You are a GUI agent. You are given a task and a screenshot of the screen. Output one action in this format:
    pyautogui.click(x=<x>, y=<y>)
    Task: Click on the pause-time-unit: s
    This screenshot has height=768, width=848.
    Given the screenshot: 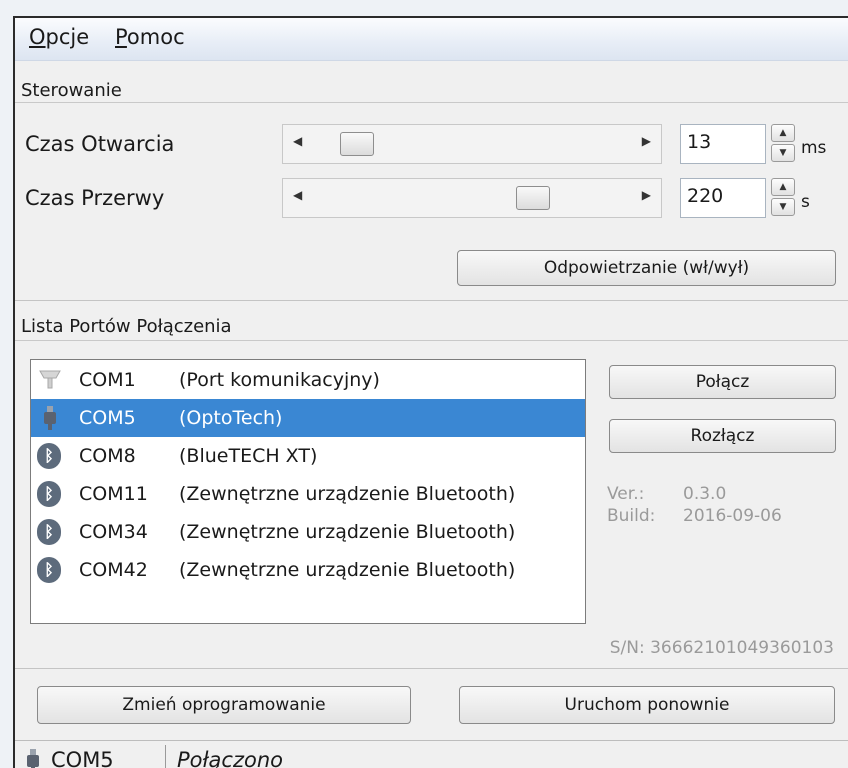 What is the action you would take?
    pyautogui.click(x=805, y=202)
    